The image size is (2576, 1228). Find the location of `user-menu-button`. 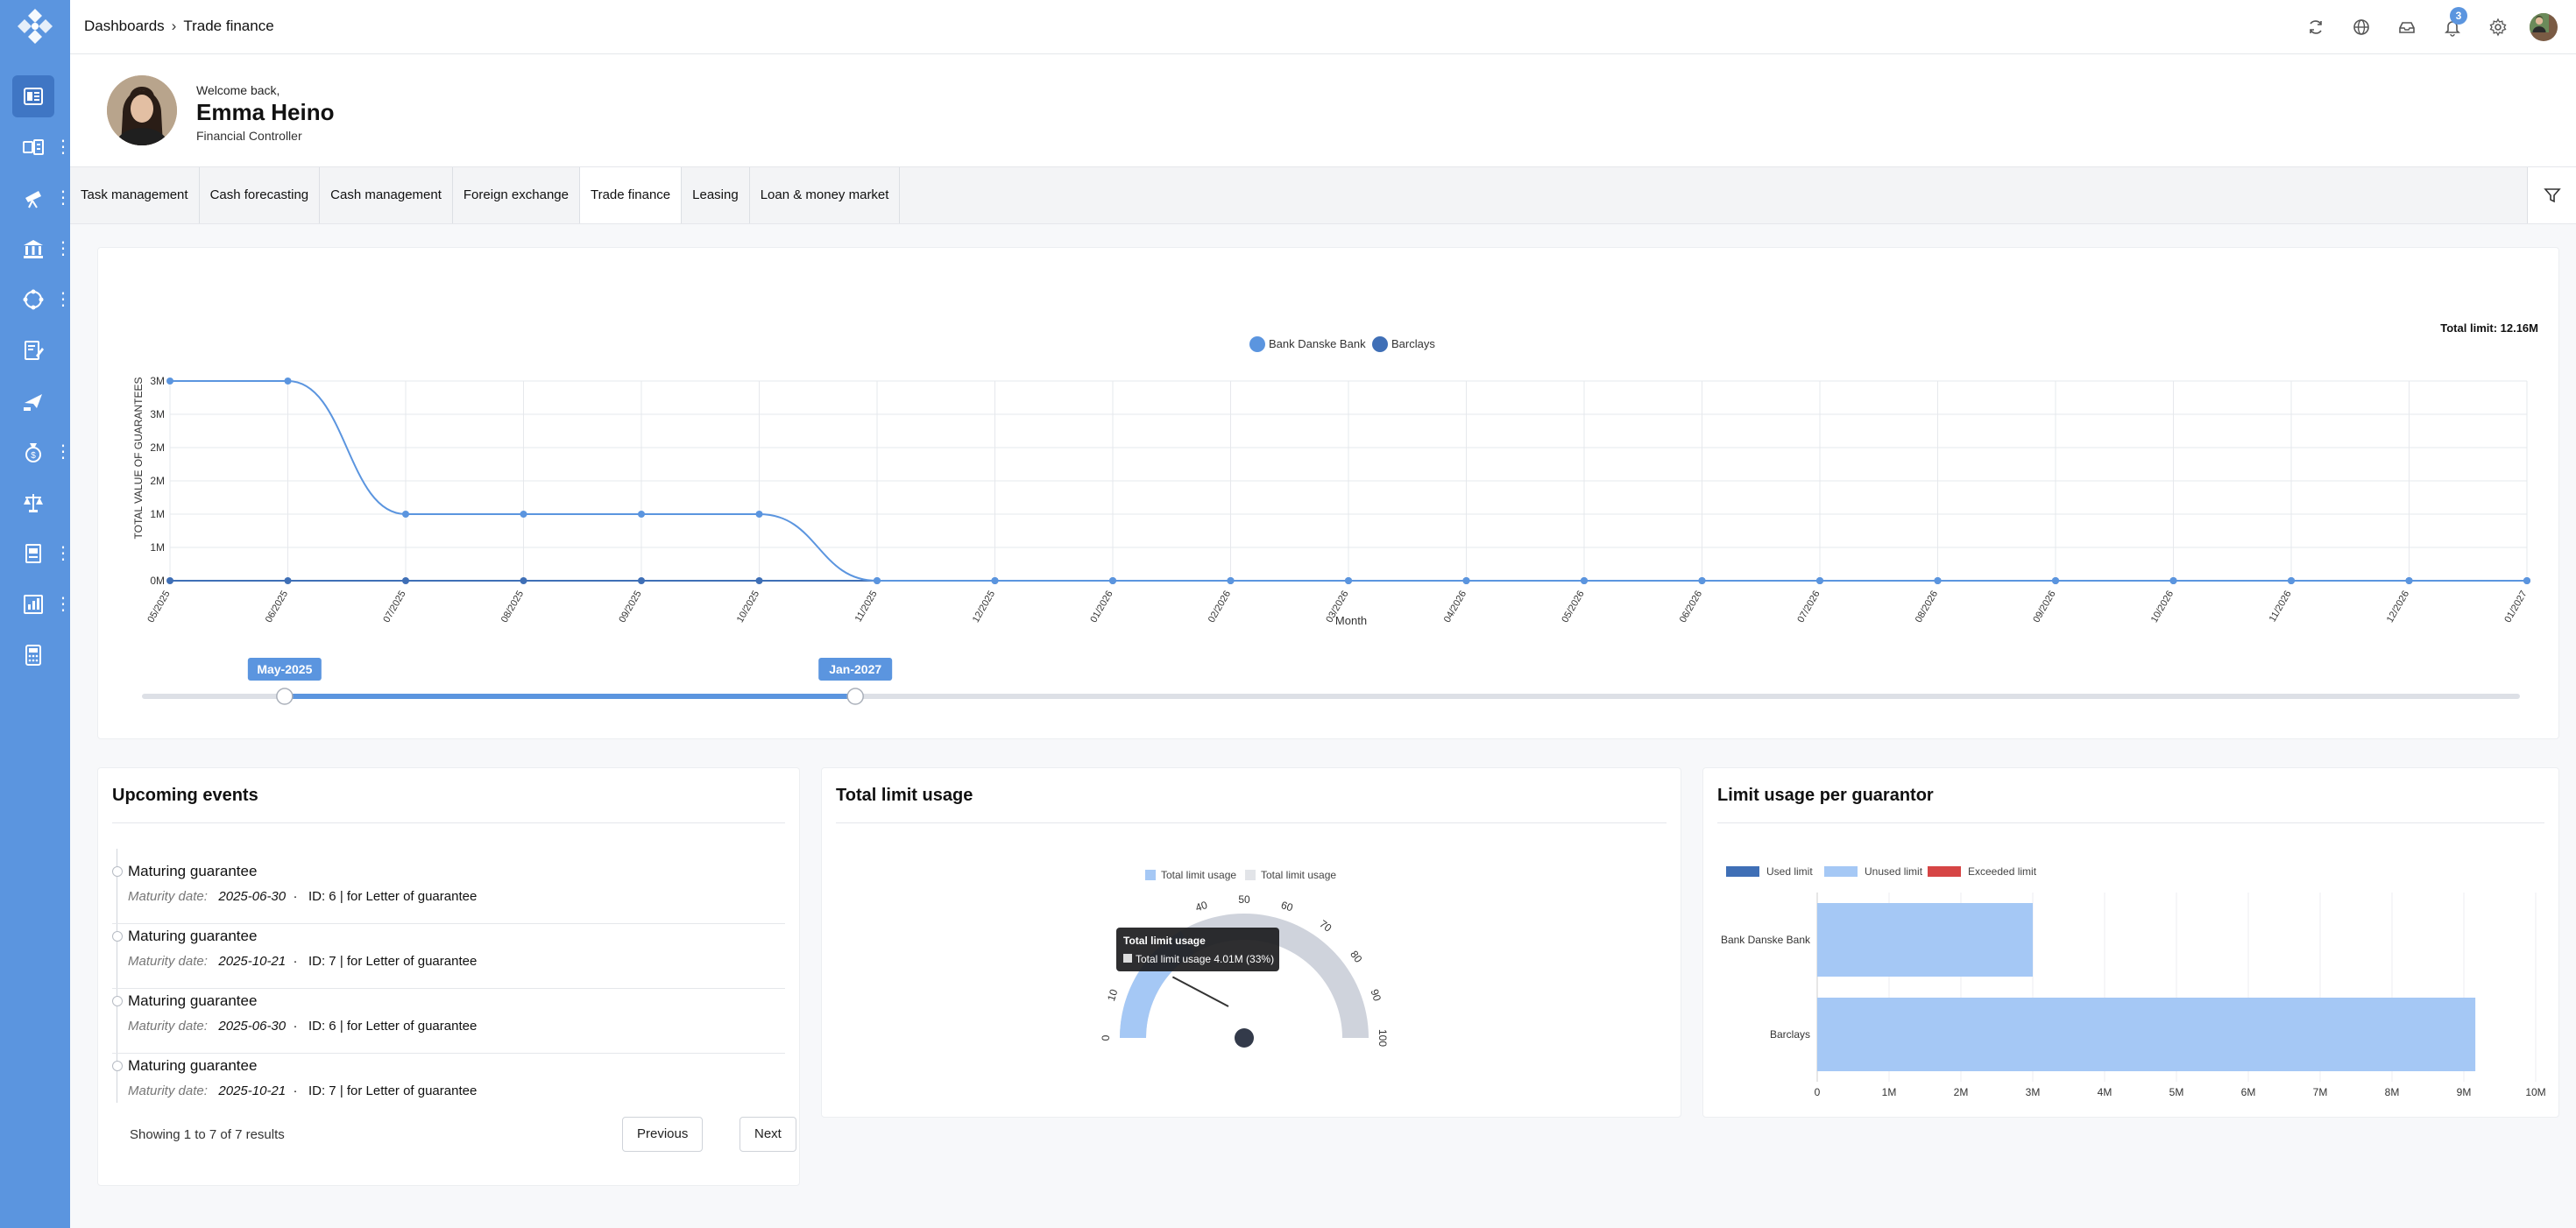

user-menu-button is located at coordinates (2543, 27).